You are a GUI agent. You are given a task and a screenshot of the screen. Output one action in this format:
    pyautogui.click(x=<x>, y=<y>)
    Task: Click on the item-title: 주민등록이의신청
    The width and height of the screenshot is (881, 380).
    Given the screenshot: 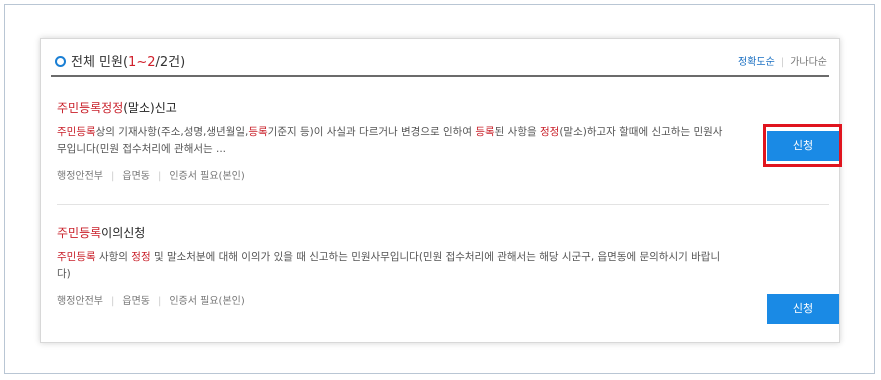 What is the action you would take?
    pyautogui.click(x=443, y=232)
    